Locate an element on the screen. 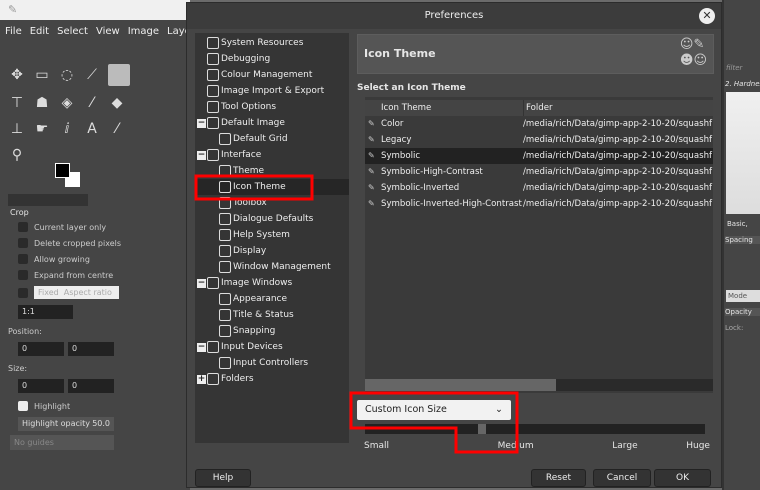 The width and height of the screenshot is (760, 490). table-header: Icon Theme Folder is located at coordinates (539, 108).